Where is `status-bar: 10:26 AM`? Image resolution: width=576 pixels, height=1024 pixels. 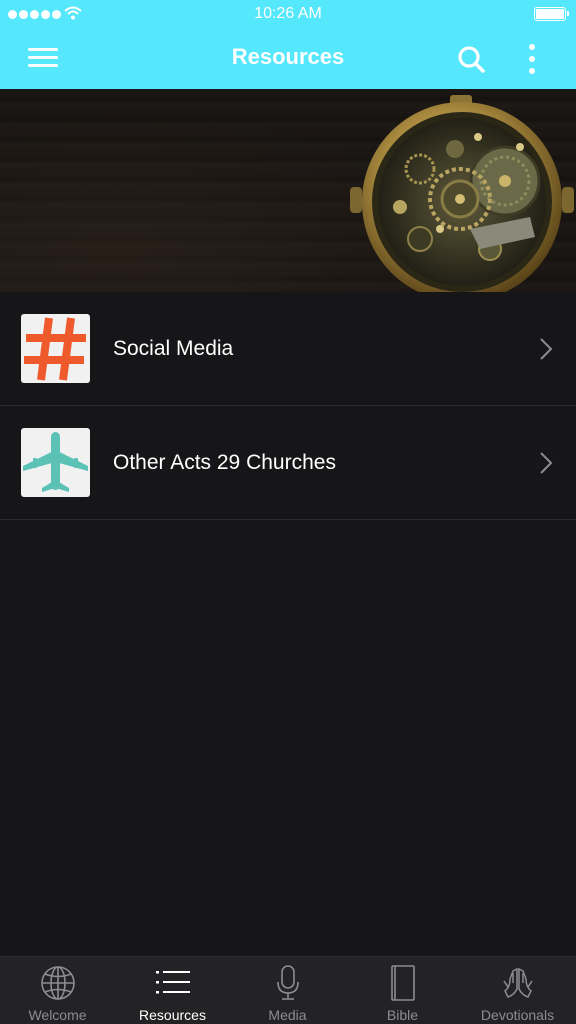
status-bar: 10:26 AM is located at coordinates (288, 15).